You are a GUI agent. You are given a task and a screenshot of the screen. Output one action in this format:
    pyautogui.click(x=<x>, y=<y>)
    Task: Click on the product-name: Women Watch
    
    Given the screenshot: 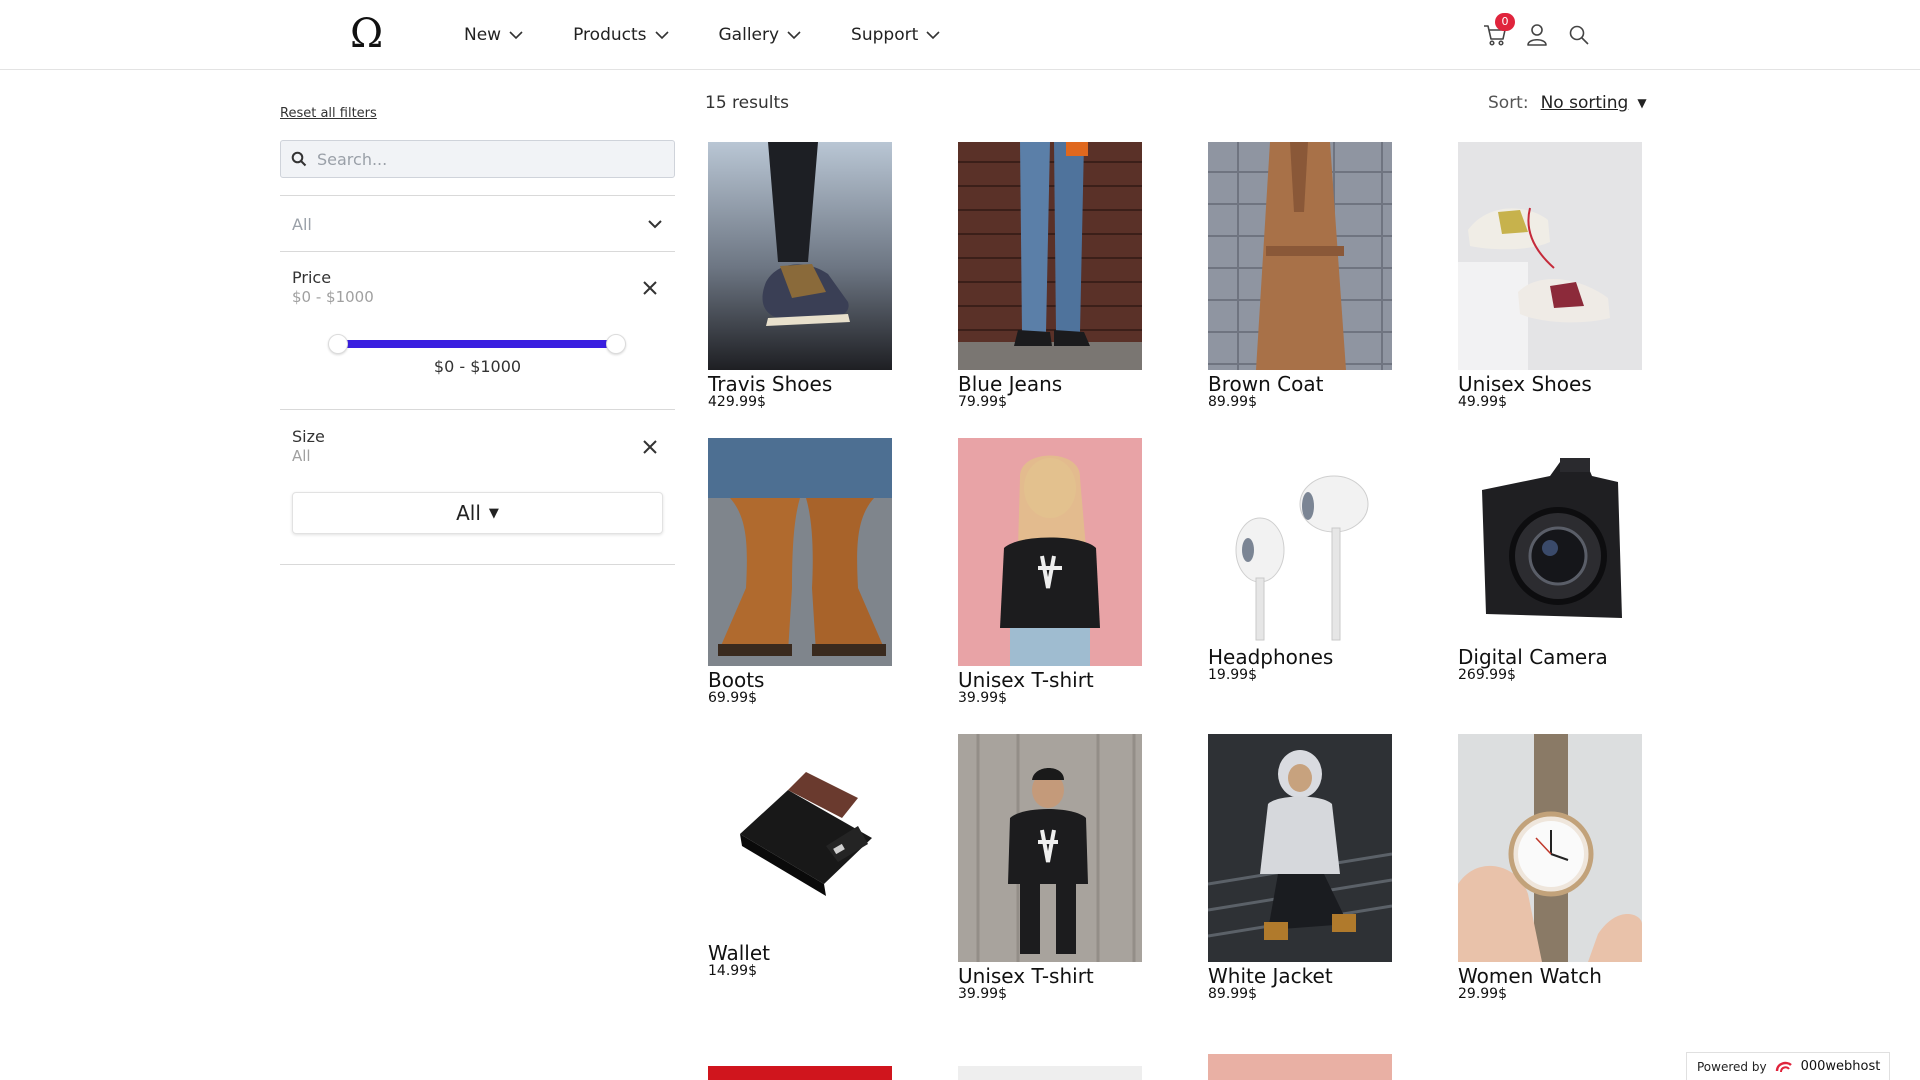 What is the action you would take?
    pyautogui.click(x=1530, y=976)
    